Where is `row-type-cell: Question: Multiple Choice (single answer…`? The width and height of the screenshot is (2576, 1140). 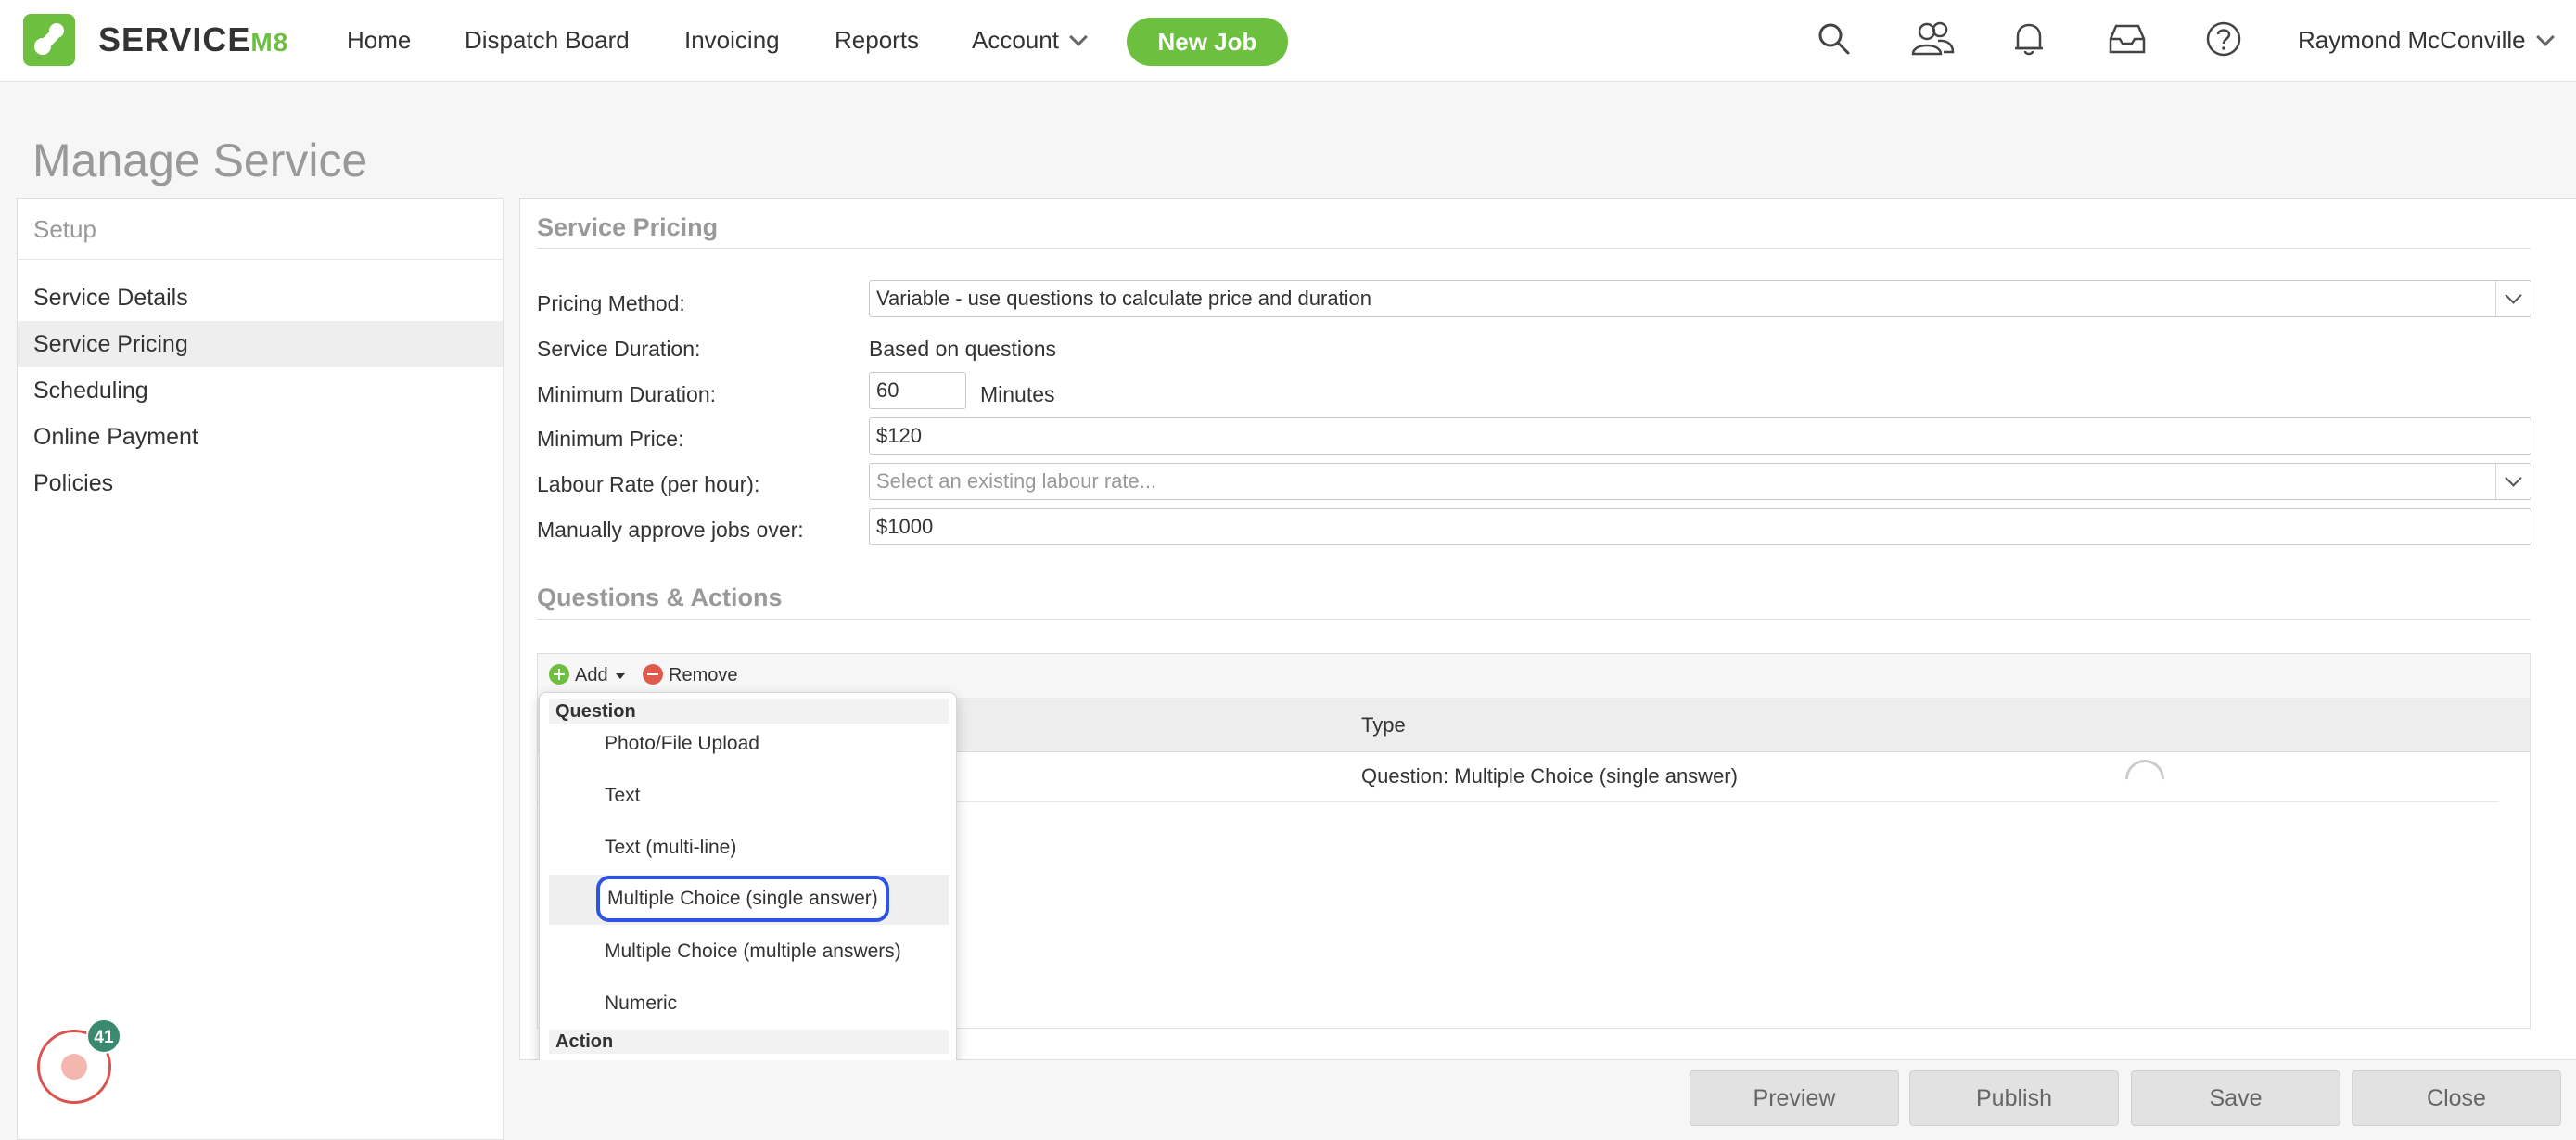
row-type-cell: Question: Multiple Choice (single answer… is located at coordinates (1550, 776).